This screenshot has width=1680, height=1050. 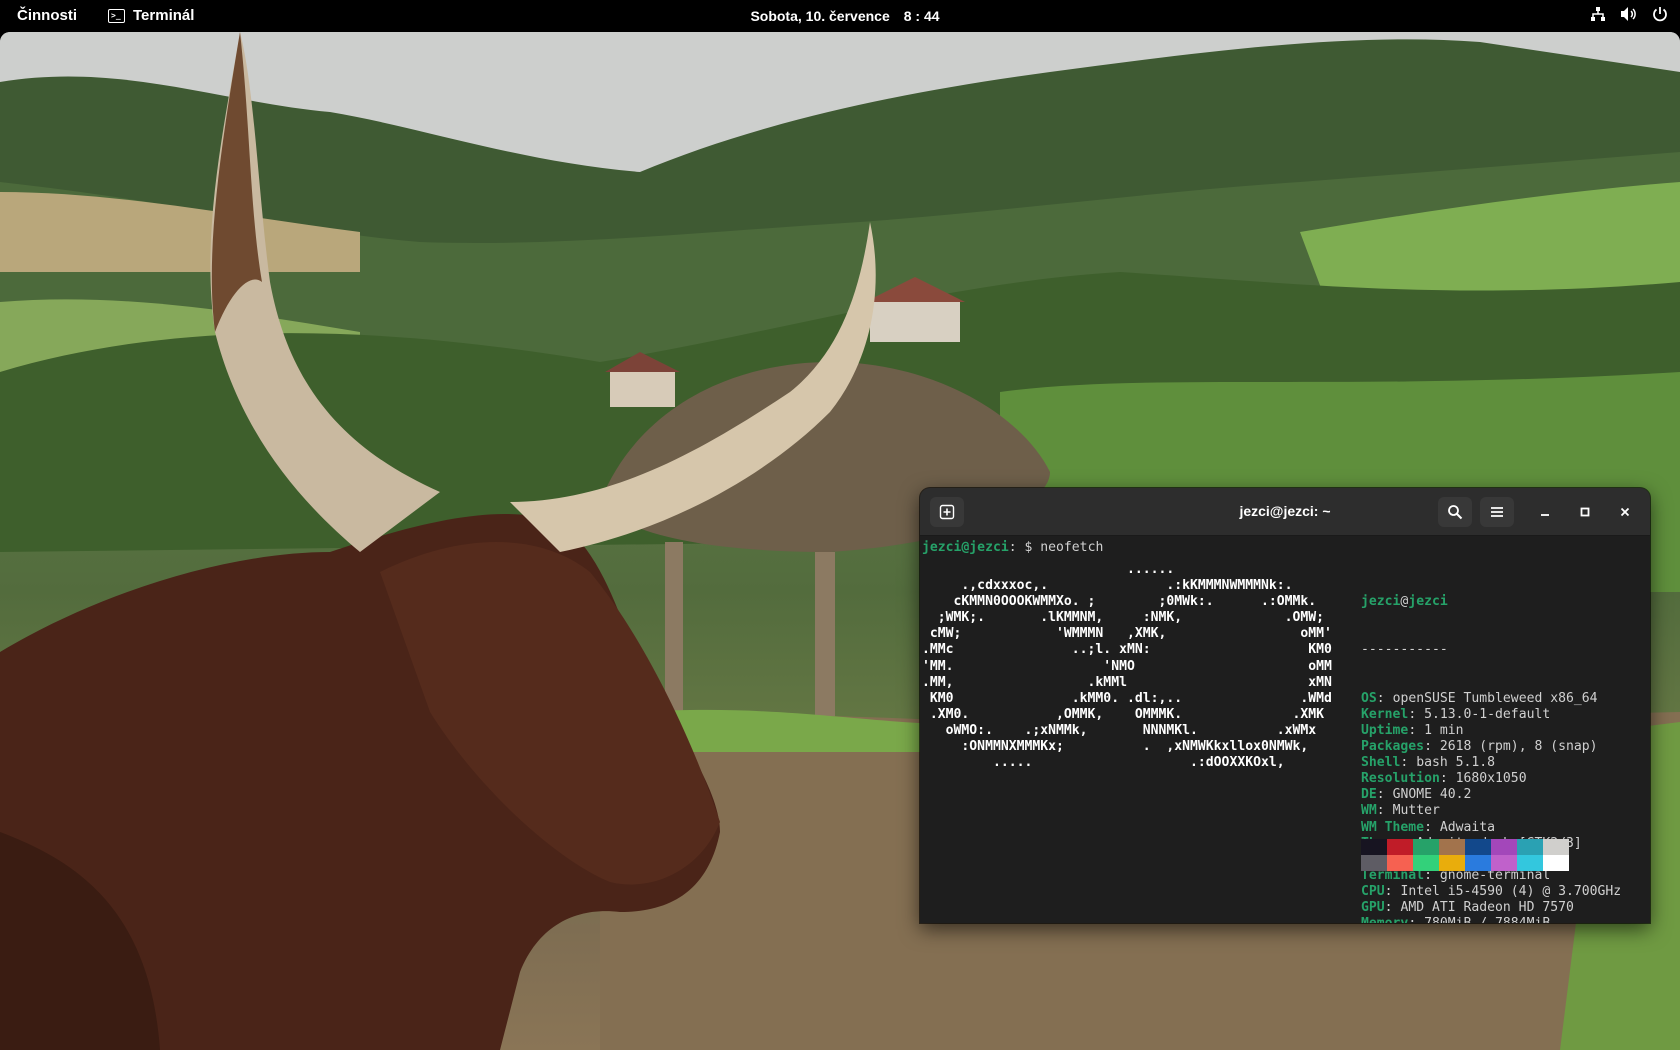 I want to click on volume-icon, so click(x=1629, y=14).